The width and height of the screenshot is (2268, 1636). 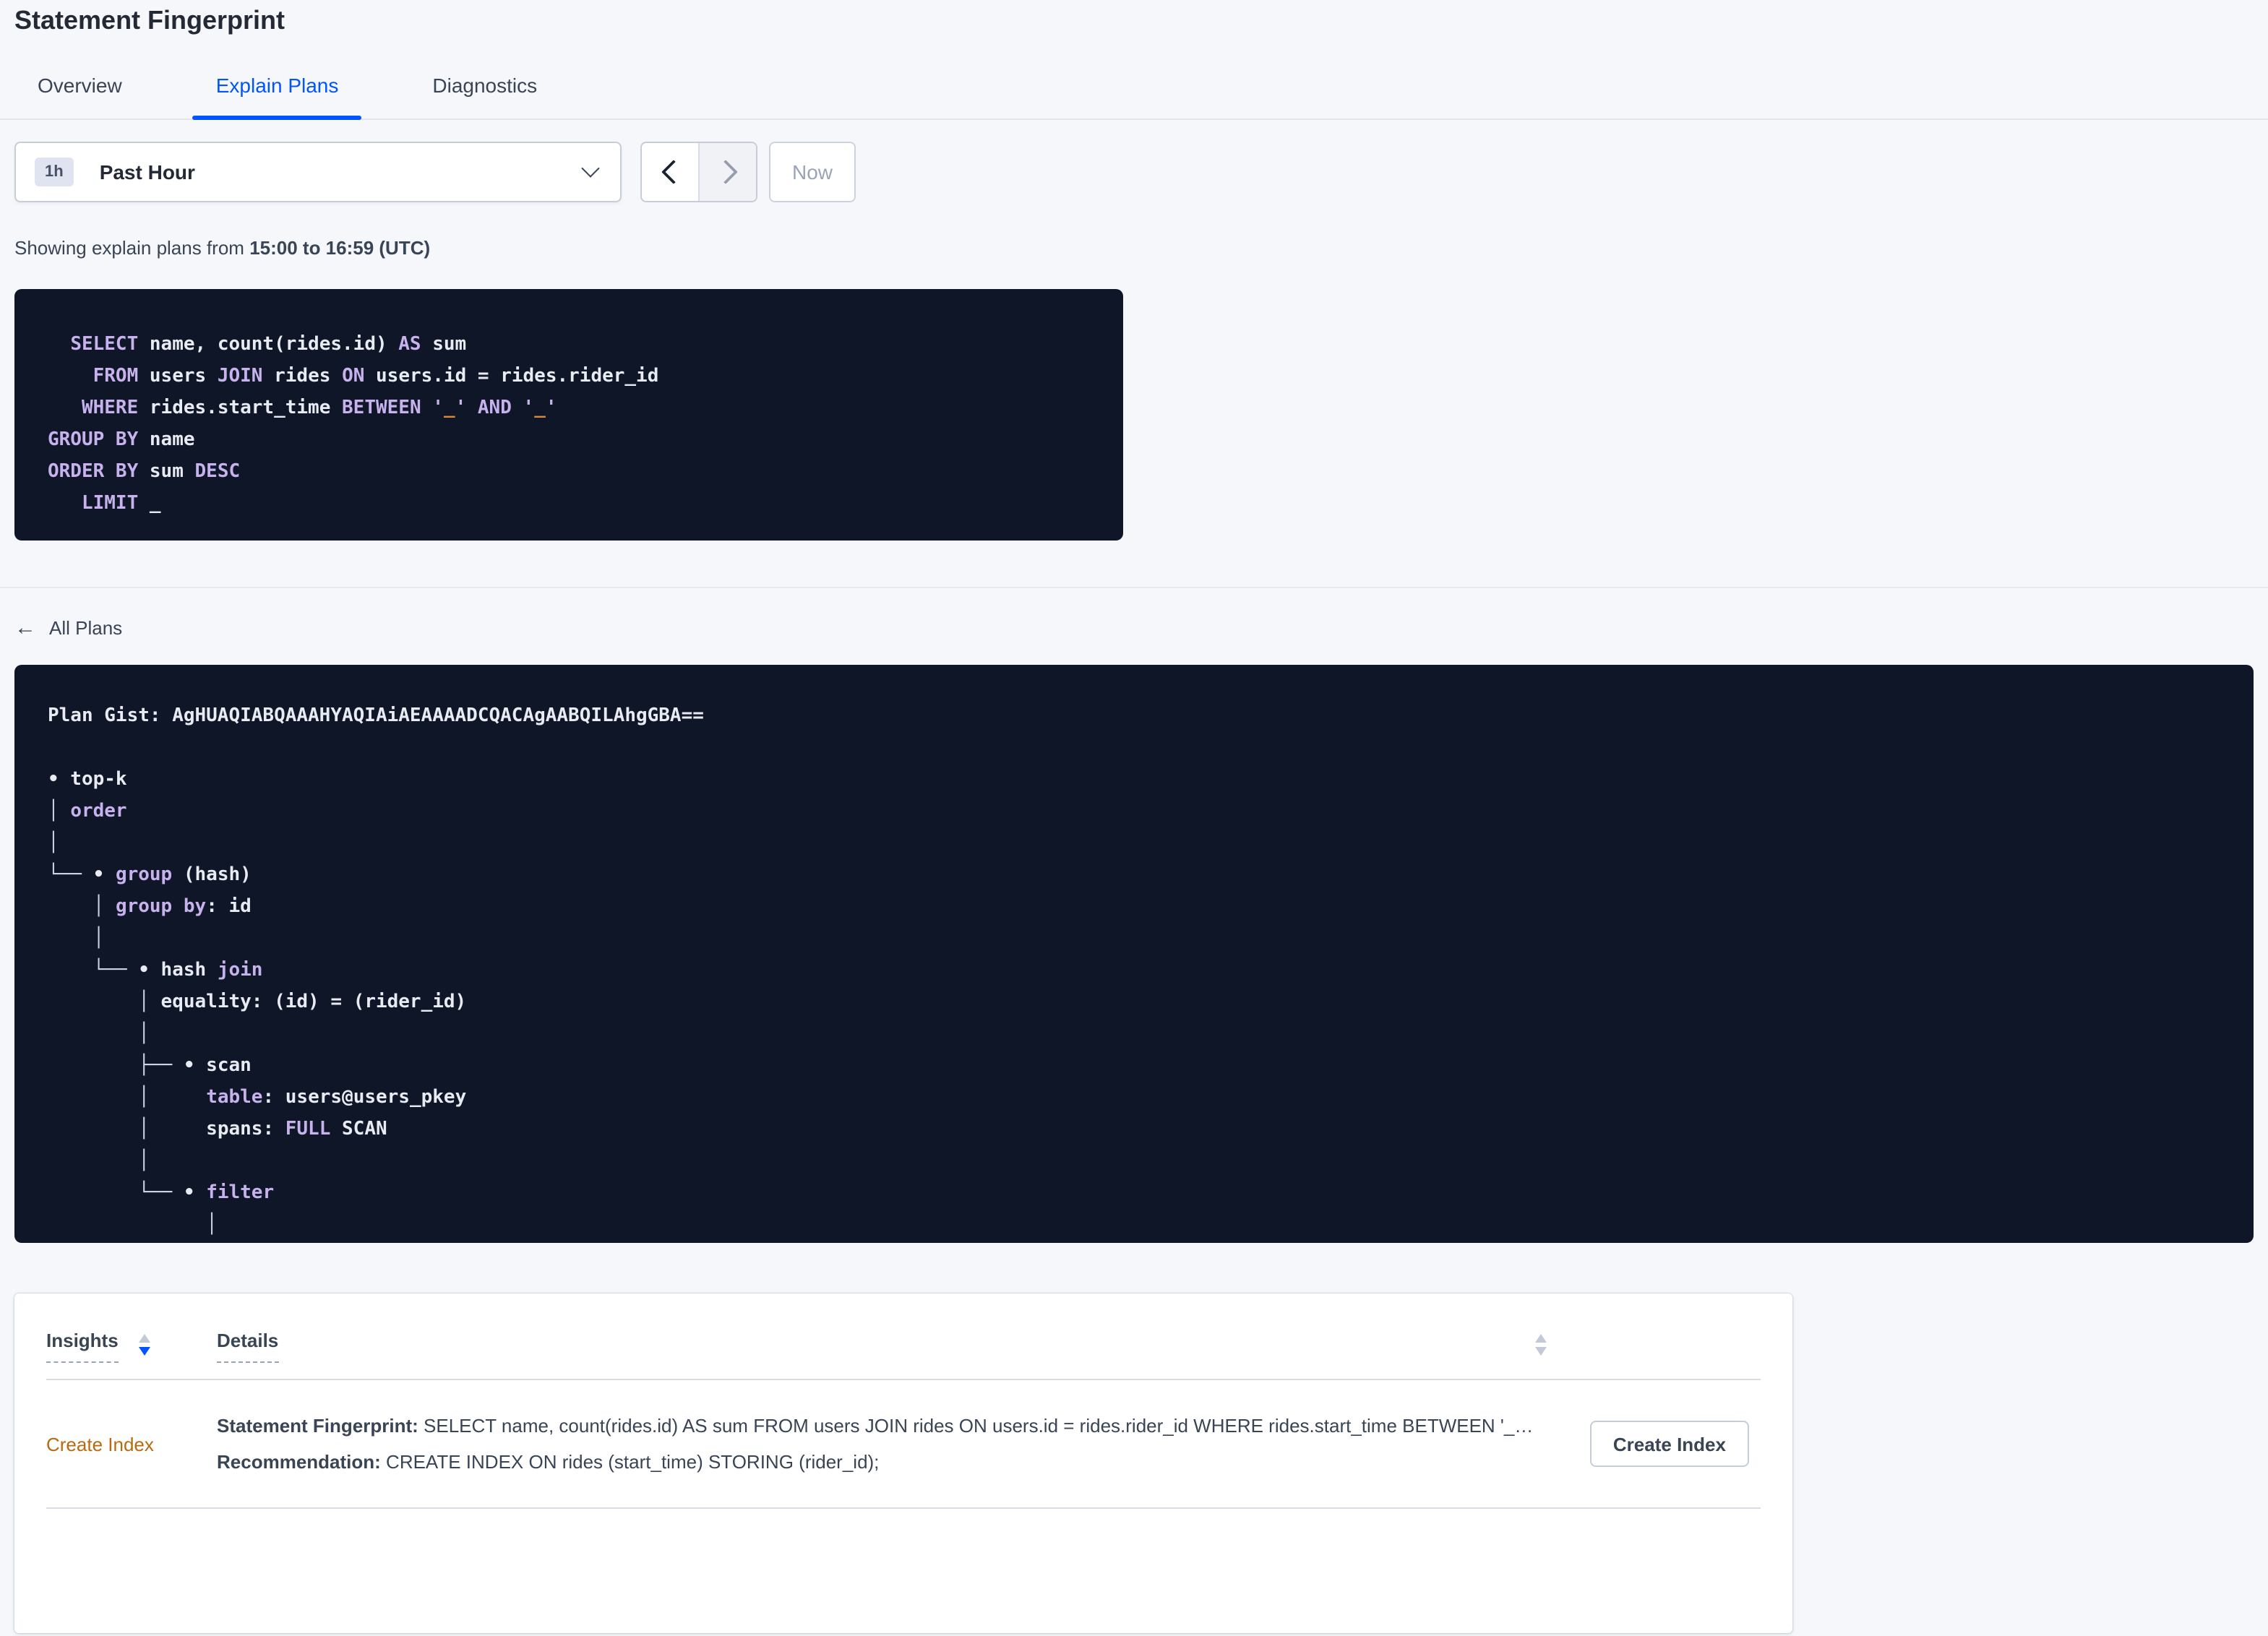 What do you see at coordinates (147, 172) in the screenshot?
I see `time-range-label: Past Hour` at bounding box center [147, 172].